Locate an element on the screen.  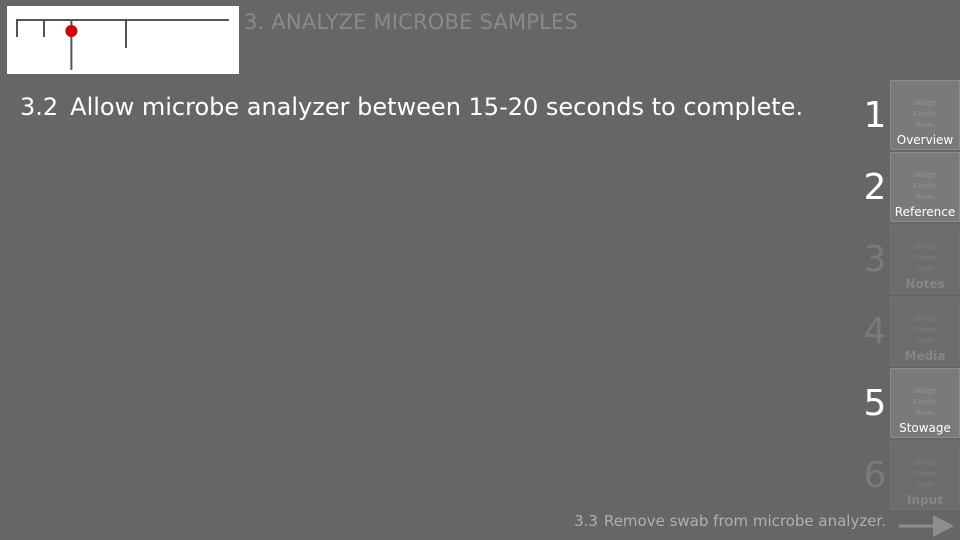
side-item-input: 6 Image Comin Soon Input is located at coordinates (909, 476).